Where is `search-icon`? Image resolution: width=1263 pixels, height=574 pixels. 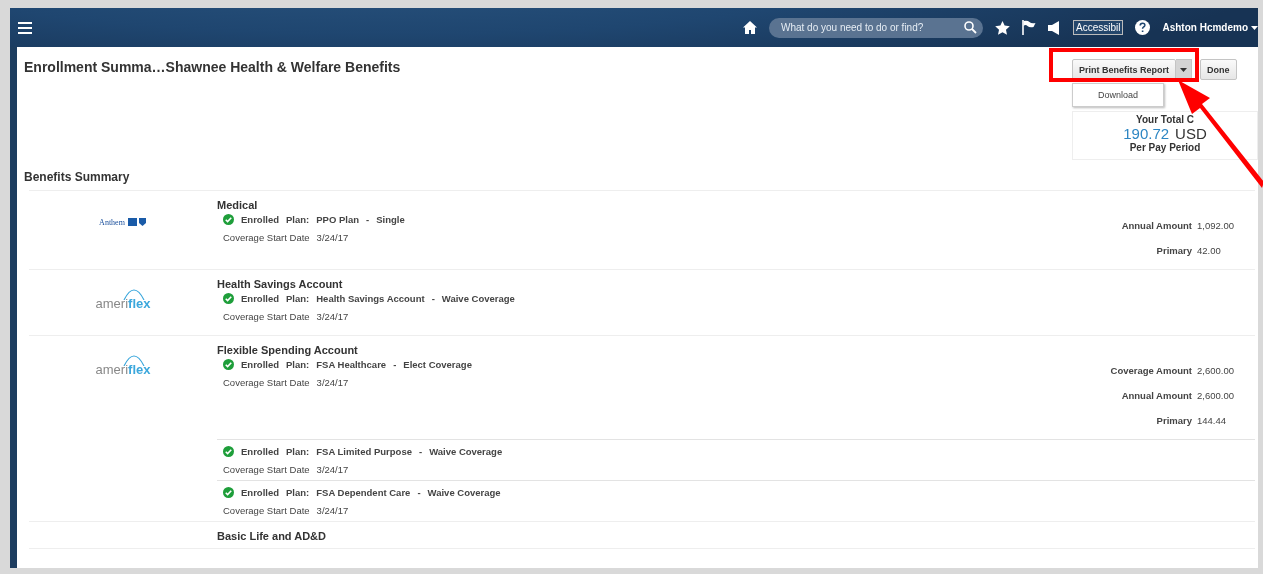
search-icon is located at coordinates (970, 27).